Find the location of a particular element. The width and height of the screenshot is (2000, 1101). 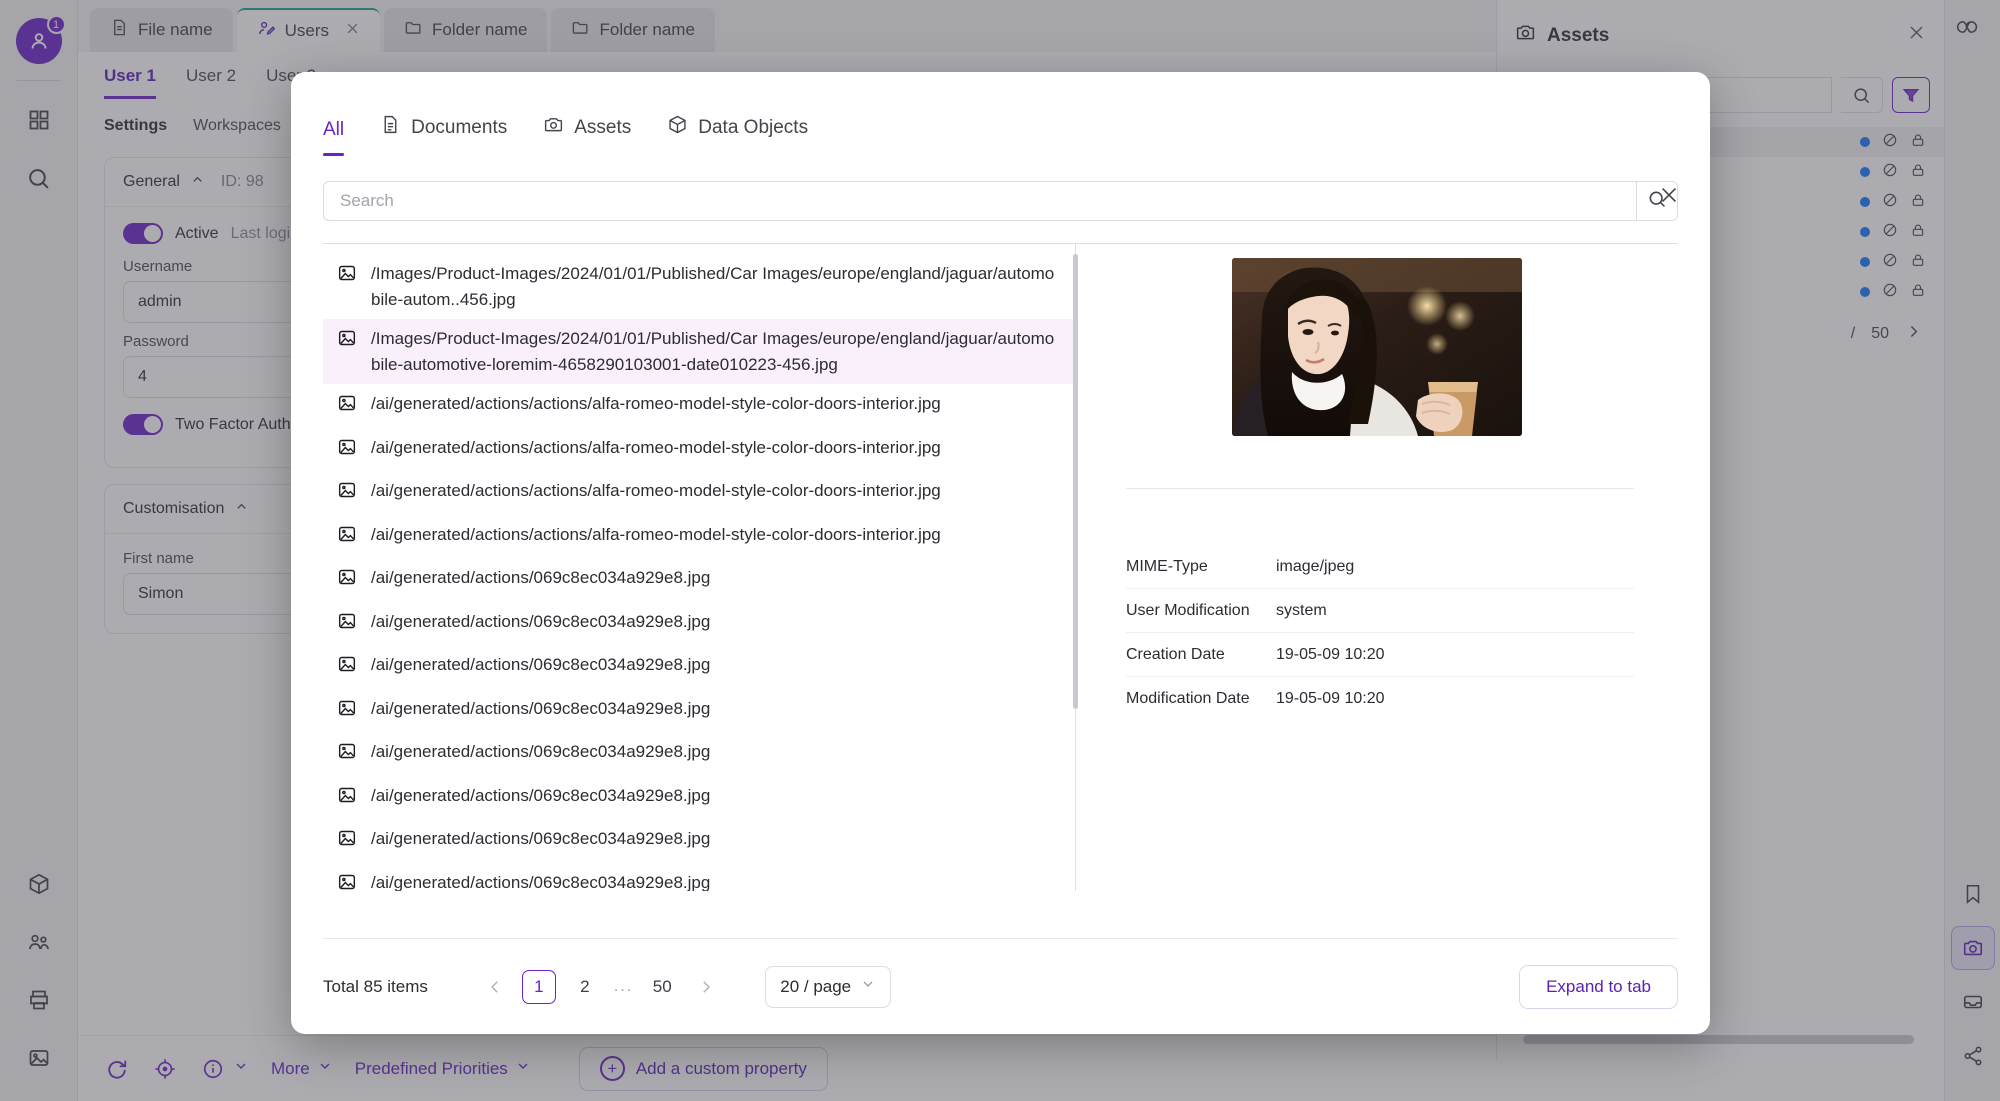

tab-folder-name-2: Folder name is located at coordinates (633, 30).